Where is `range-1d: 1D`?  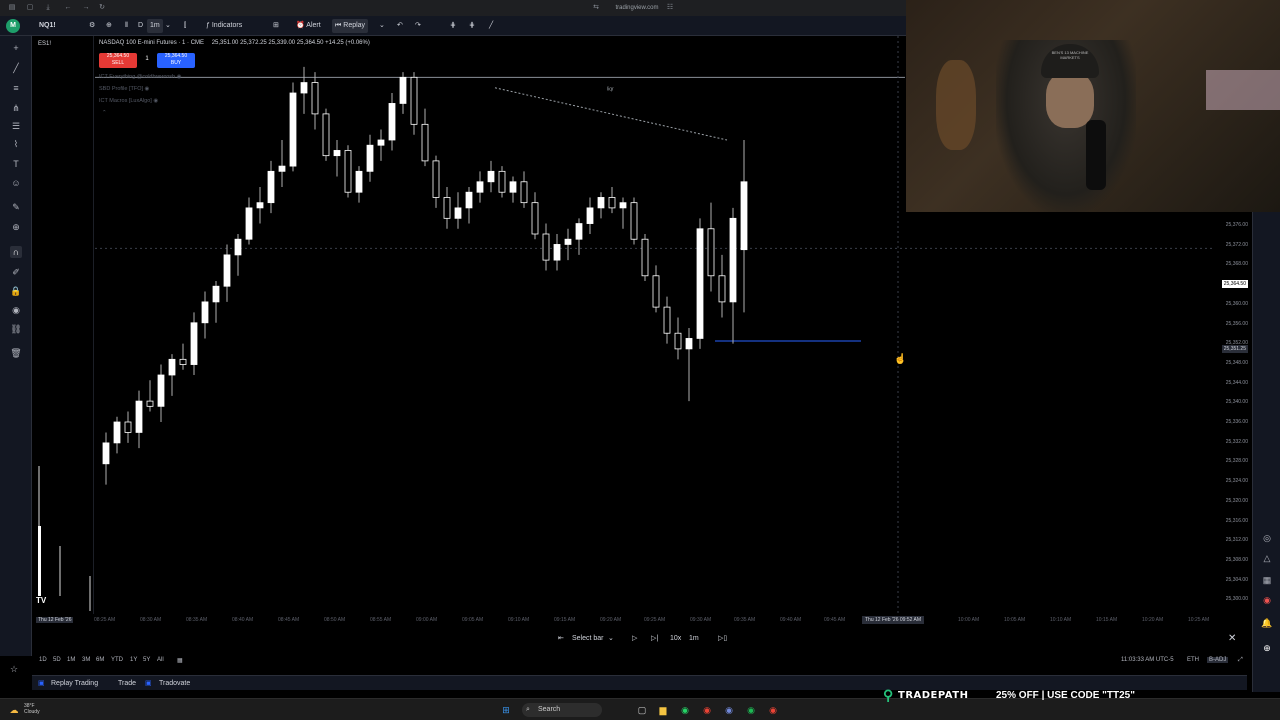
range-1d: 1D is located at coordinates (43, 660).